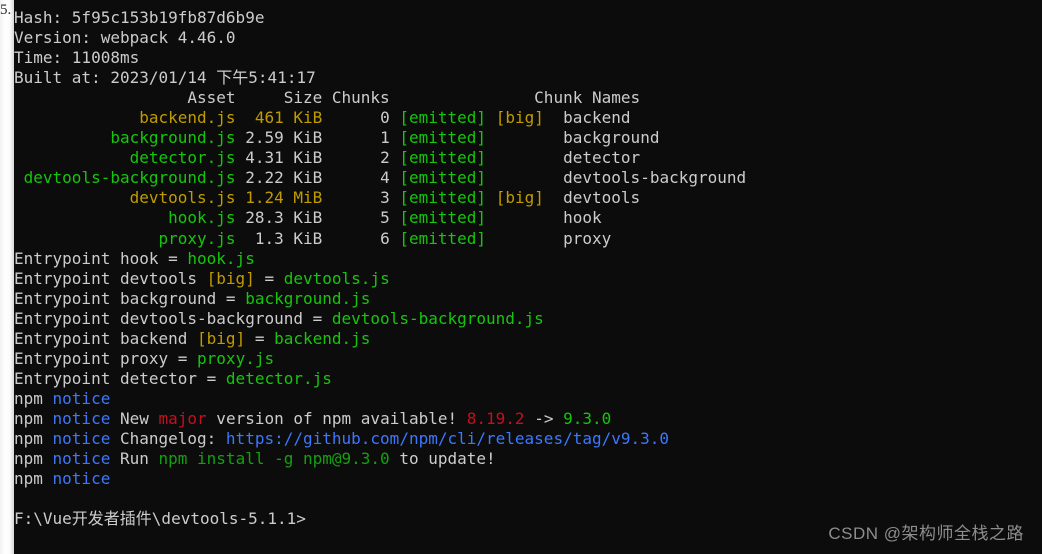  Describe the element at coordinates (139, 17) in the screenshot. I see `hash-line: Hash: 5f95c153b19fb87d6b9e` at that location.